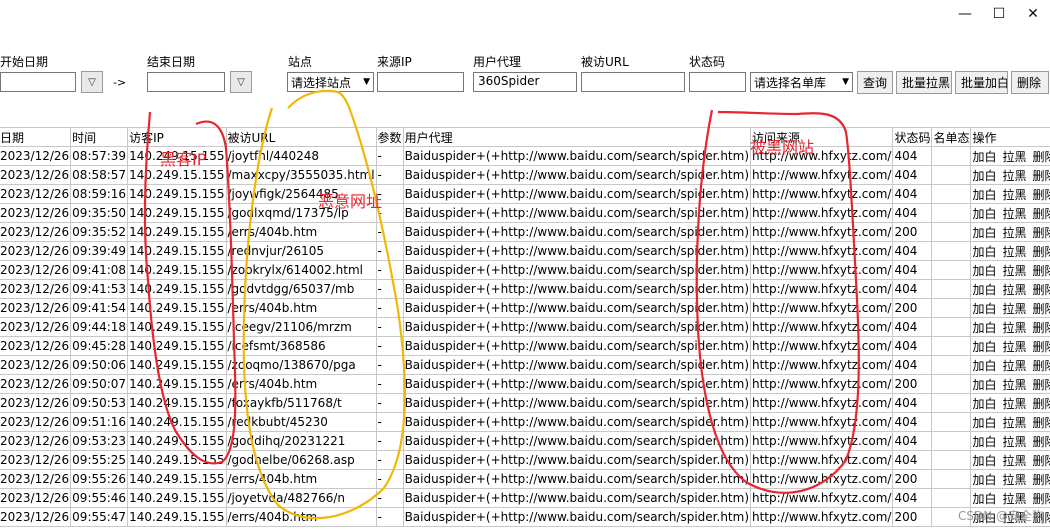  I want to click on close-button: ✕, so click(1033, 14).